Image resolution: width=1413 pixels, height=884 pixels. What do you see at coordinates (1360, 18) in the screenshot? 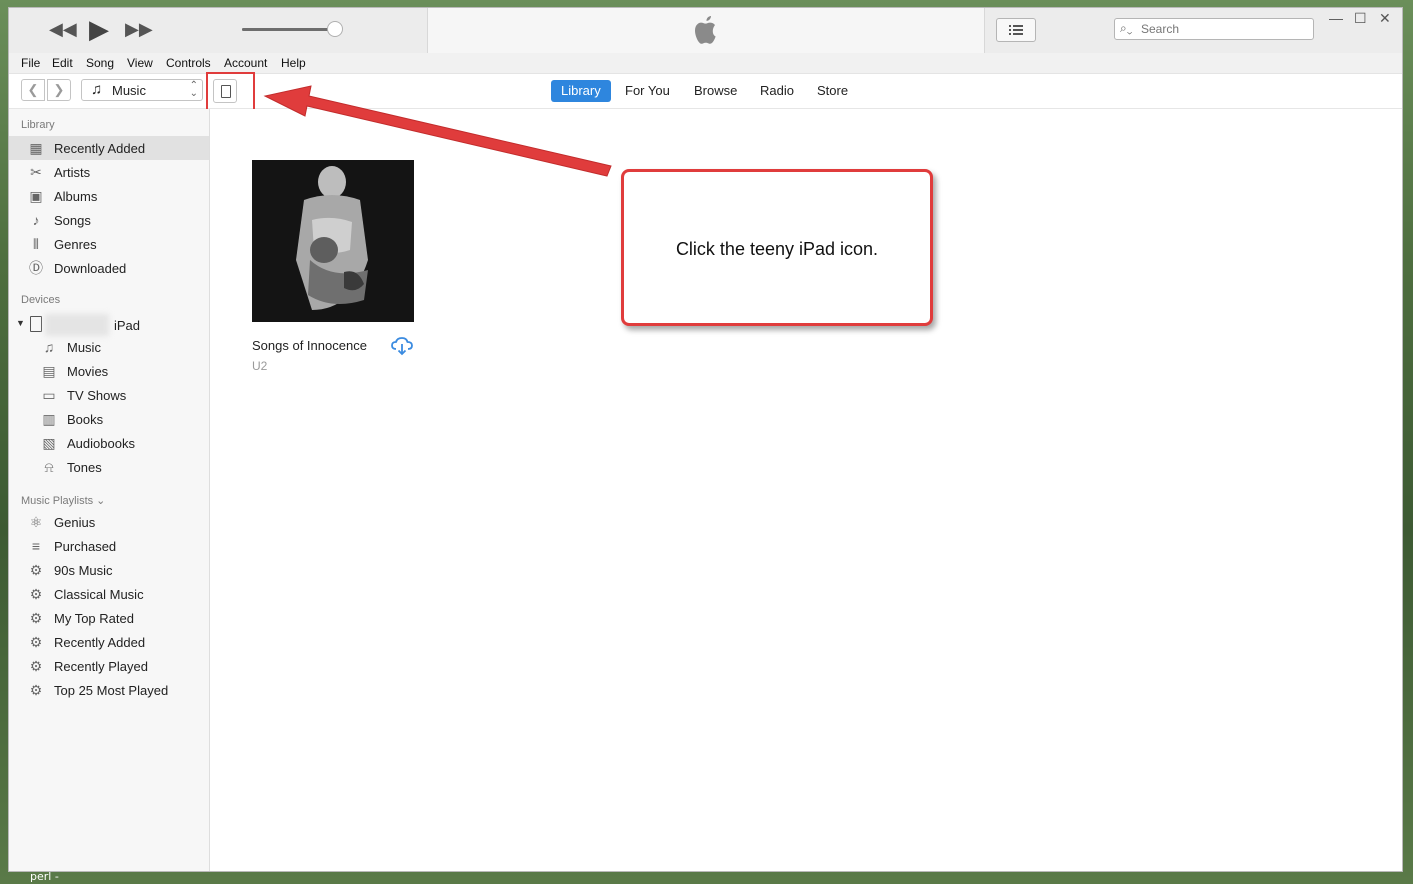
I see `maximize-icon: ☐` at bounding box center [1360, 18].